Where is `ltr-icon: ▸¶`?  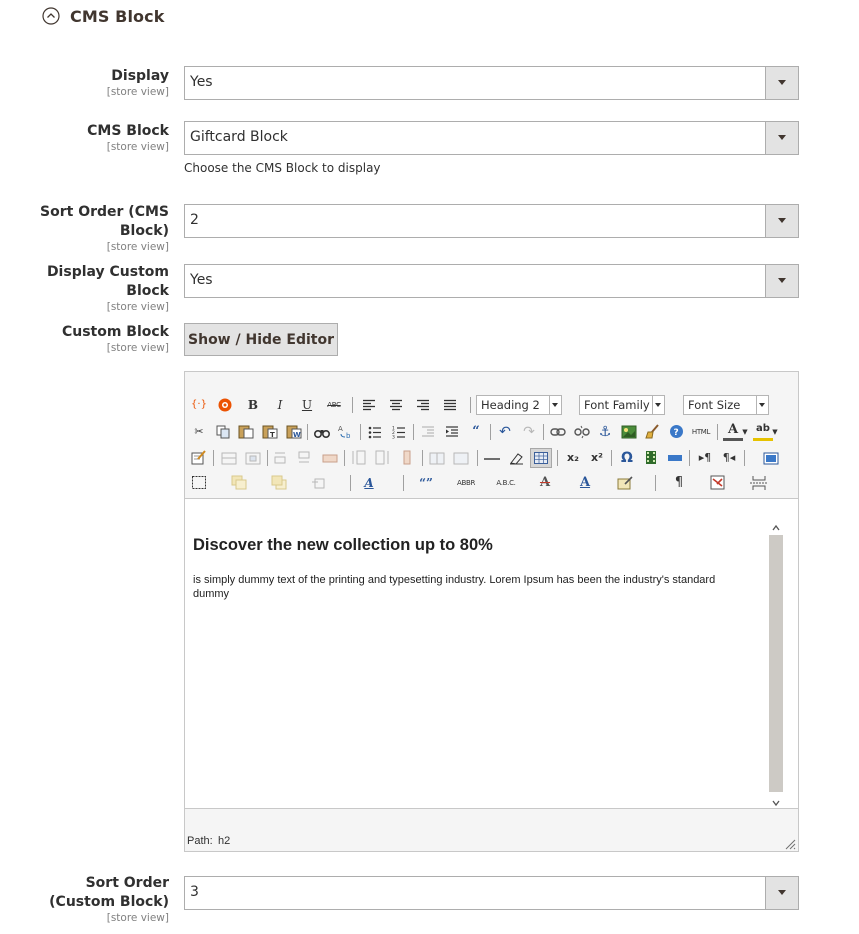
ltr-icon: ▸¶ is located at coordinates (705, 458).